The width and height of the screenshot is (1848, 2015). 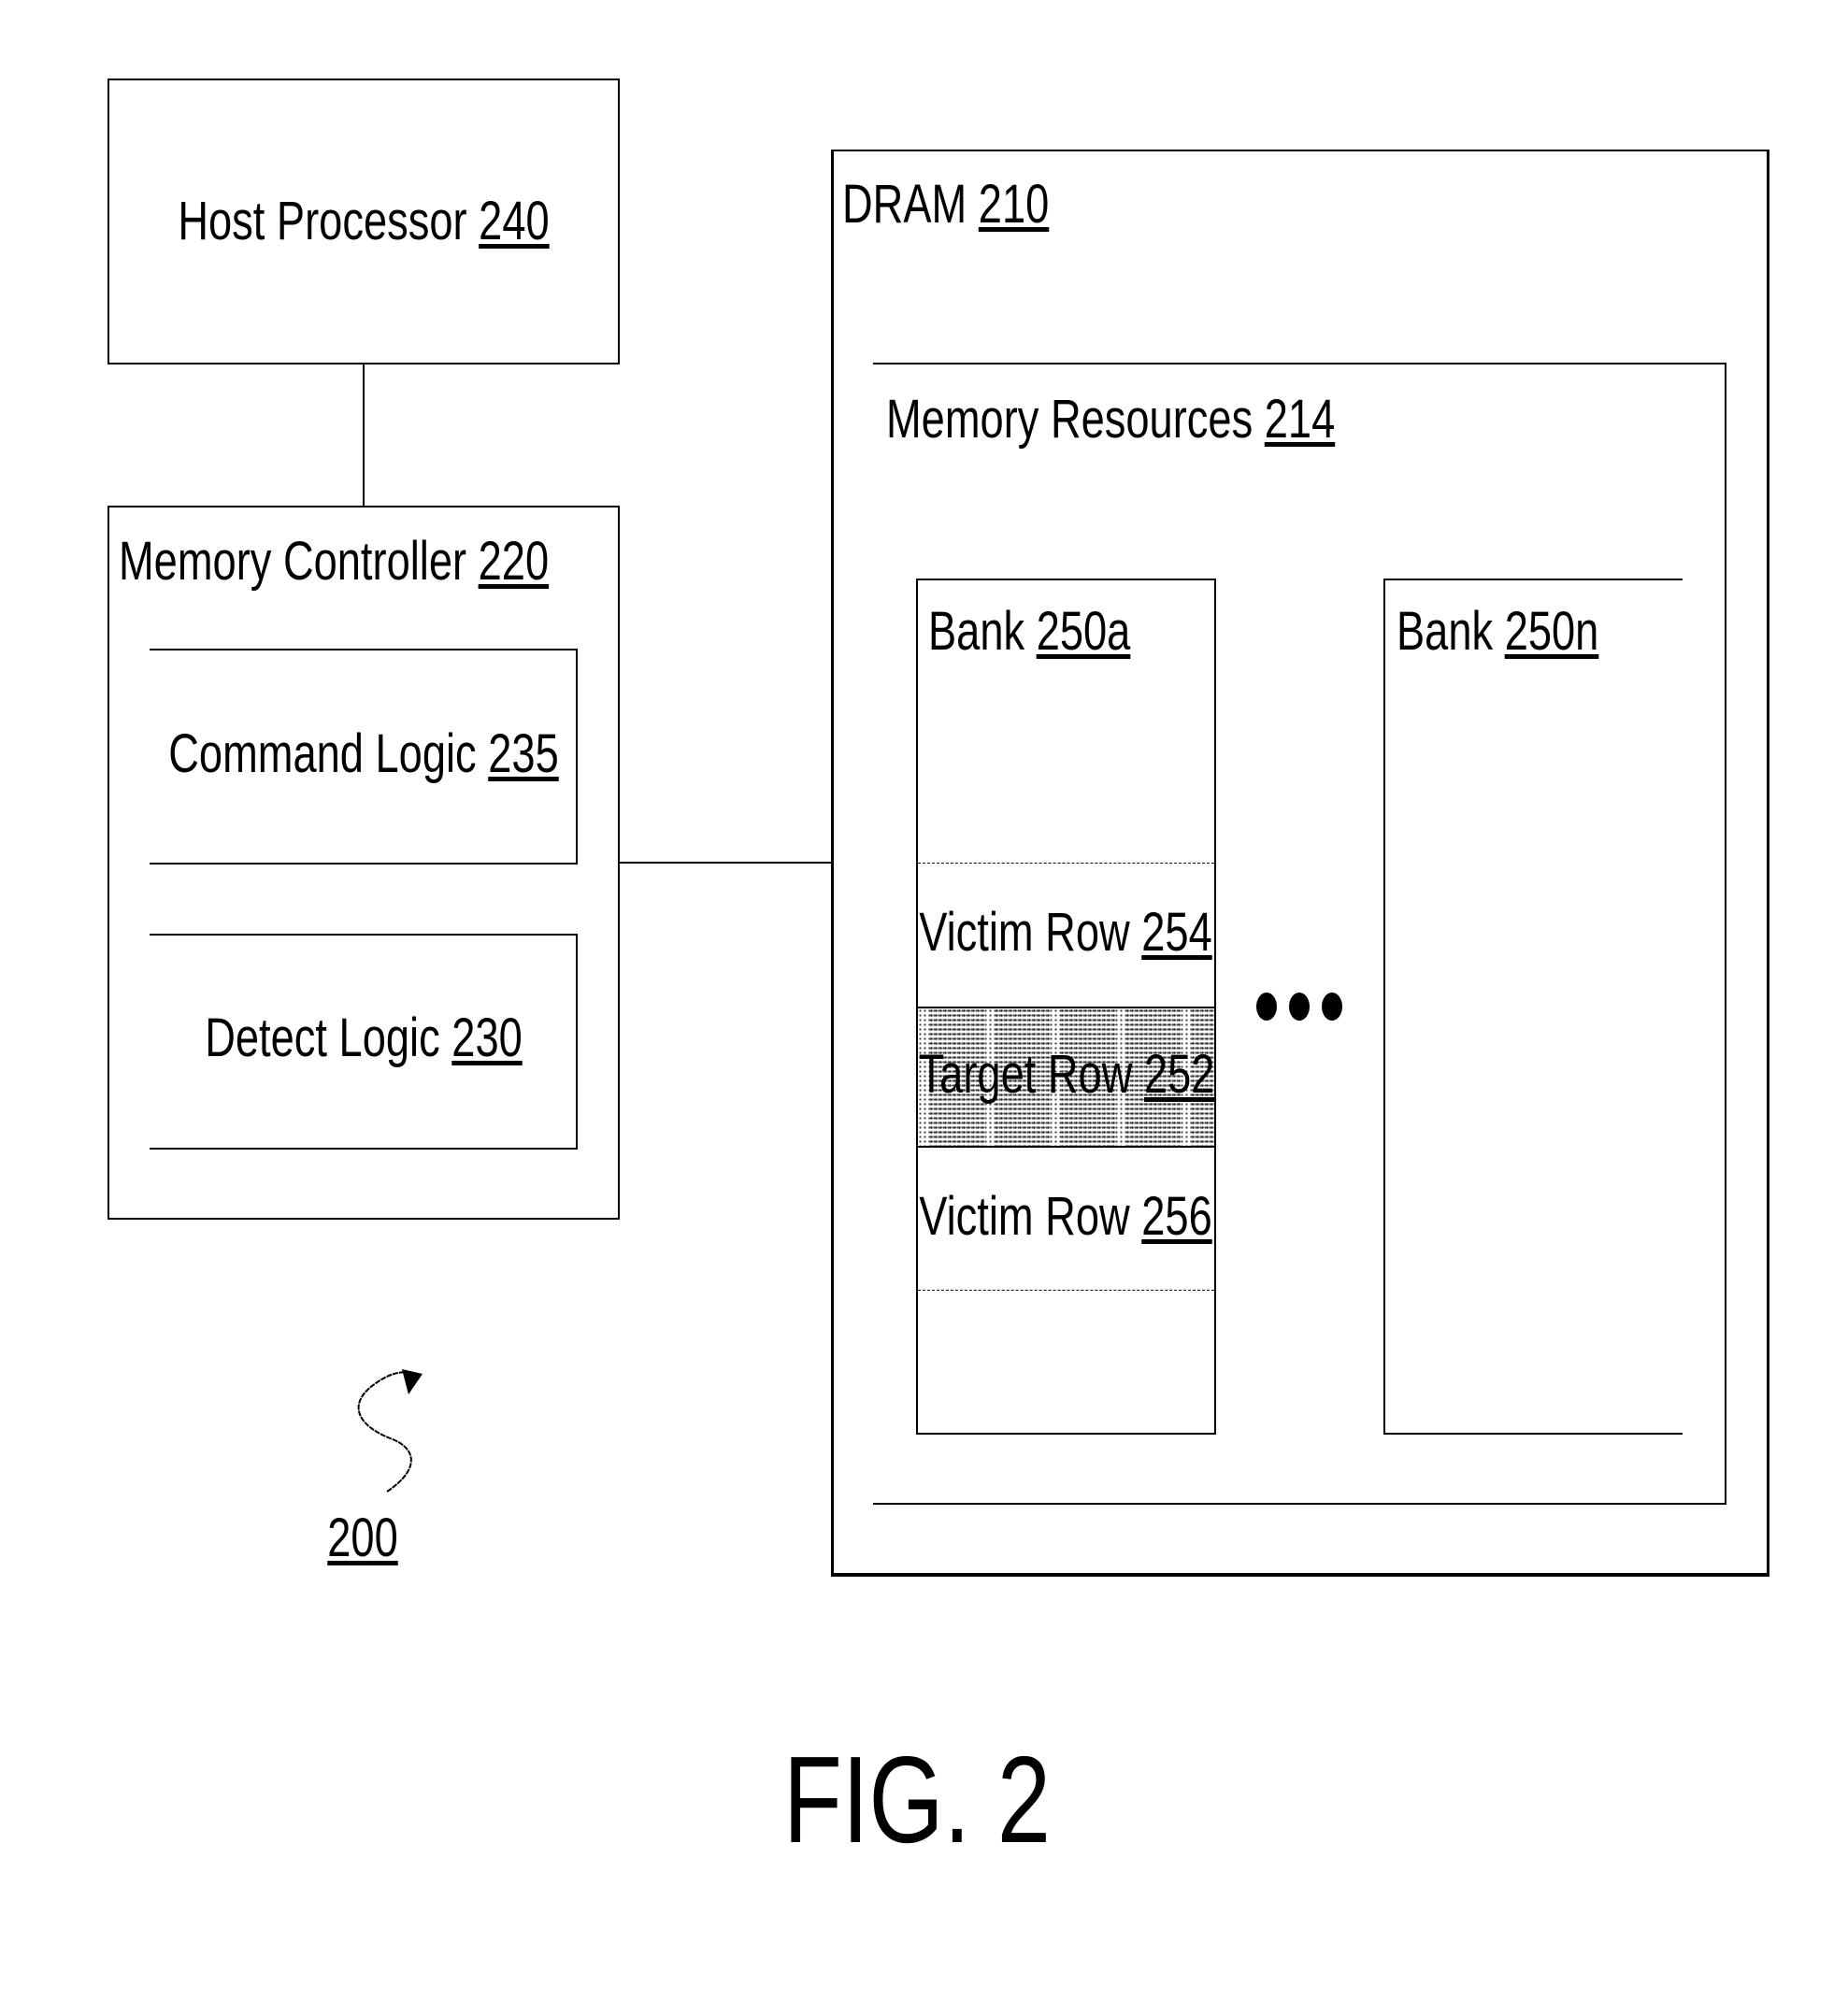 I want to click on figure-caption: FIG. 2, so click(x=917, y=1800).